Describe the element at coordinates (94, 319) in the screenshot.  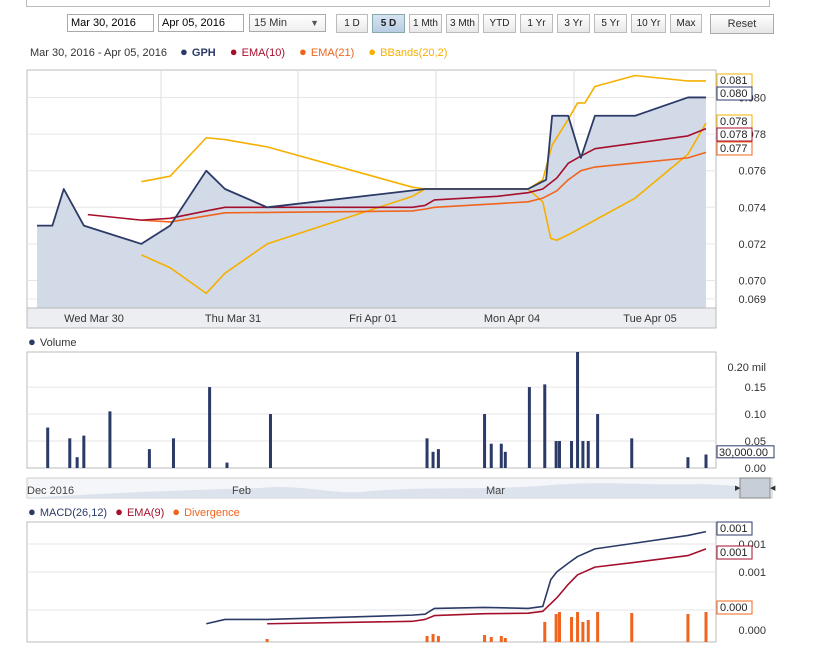
I see `x-tick-label: Wed Mar 30` at that location.